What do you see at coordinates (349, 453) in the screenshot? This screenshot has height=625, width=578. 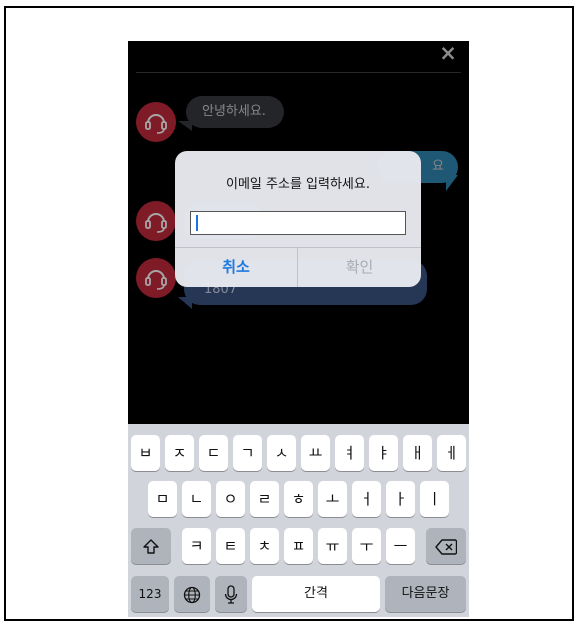 I see `key: ㅕ` at bounding box center [349, 453].